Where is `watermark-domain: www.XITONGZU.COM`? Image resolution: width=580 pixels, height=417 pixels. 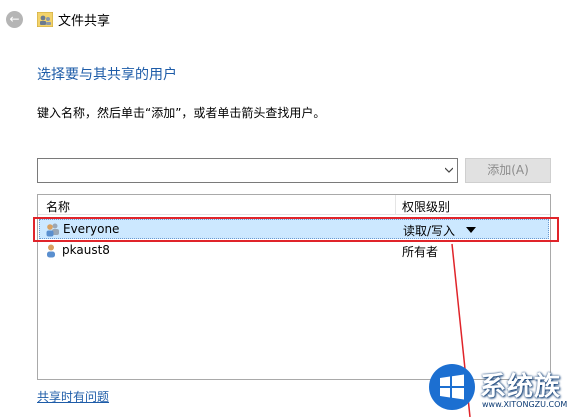
watermark-domain: www.XITONGZU.COM is located at coordinates (525, 404).